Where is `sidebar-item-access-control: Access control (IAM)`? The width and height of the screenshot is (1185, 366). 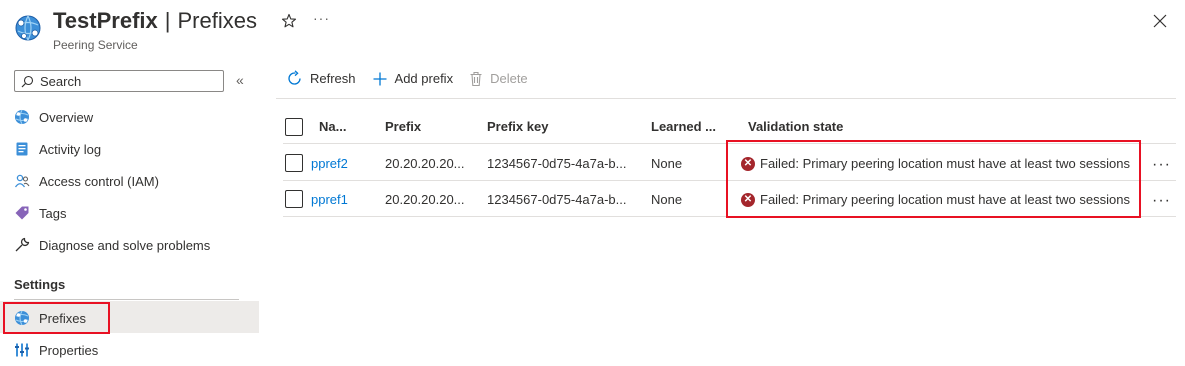
sidebar-item-access-control: Access control (IAM) is located at coordinates (86, 181).